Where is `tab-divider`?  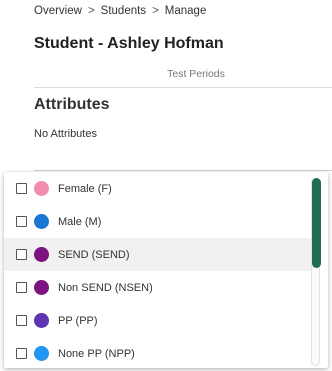
tab-divider is located at coordinates (183, 87).